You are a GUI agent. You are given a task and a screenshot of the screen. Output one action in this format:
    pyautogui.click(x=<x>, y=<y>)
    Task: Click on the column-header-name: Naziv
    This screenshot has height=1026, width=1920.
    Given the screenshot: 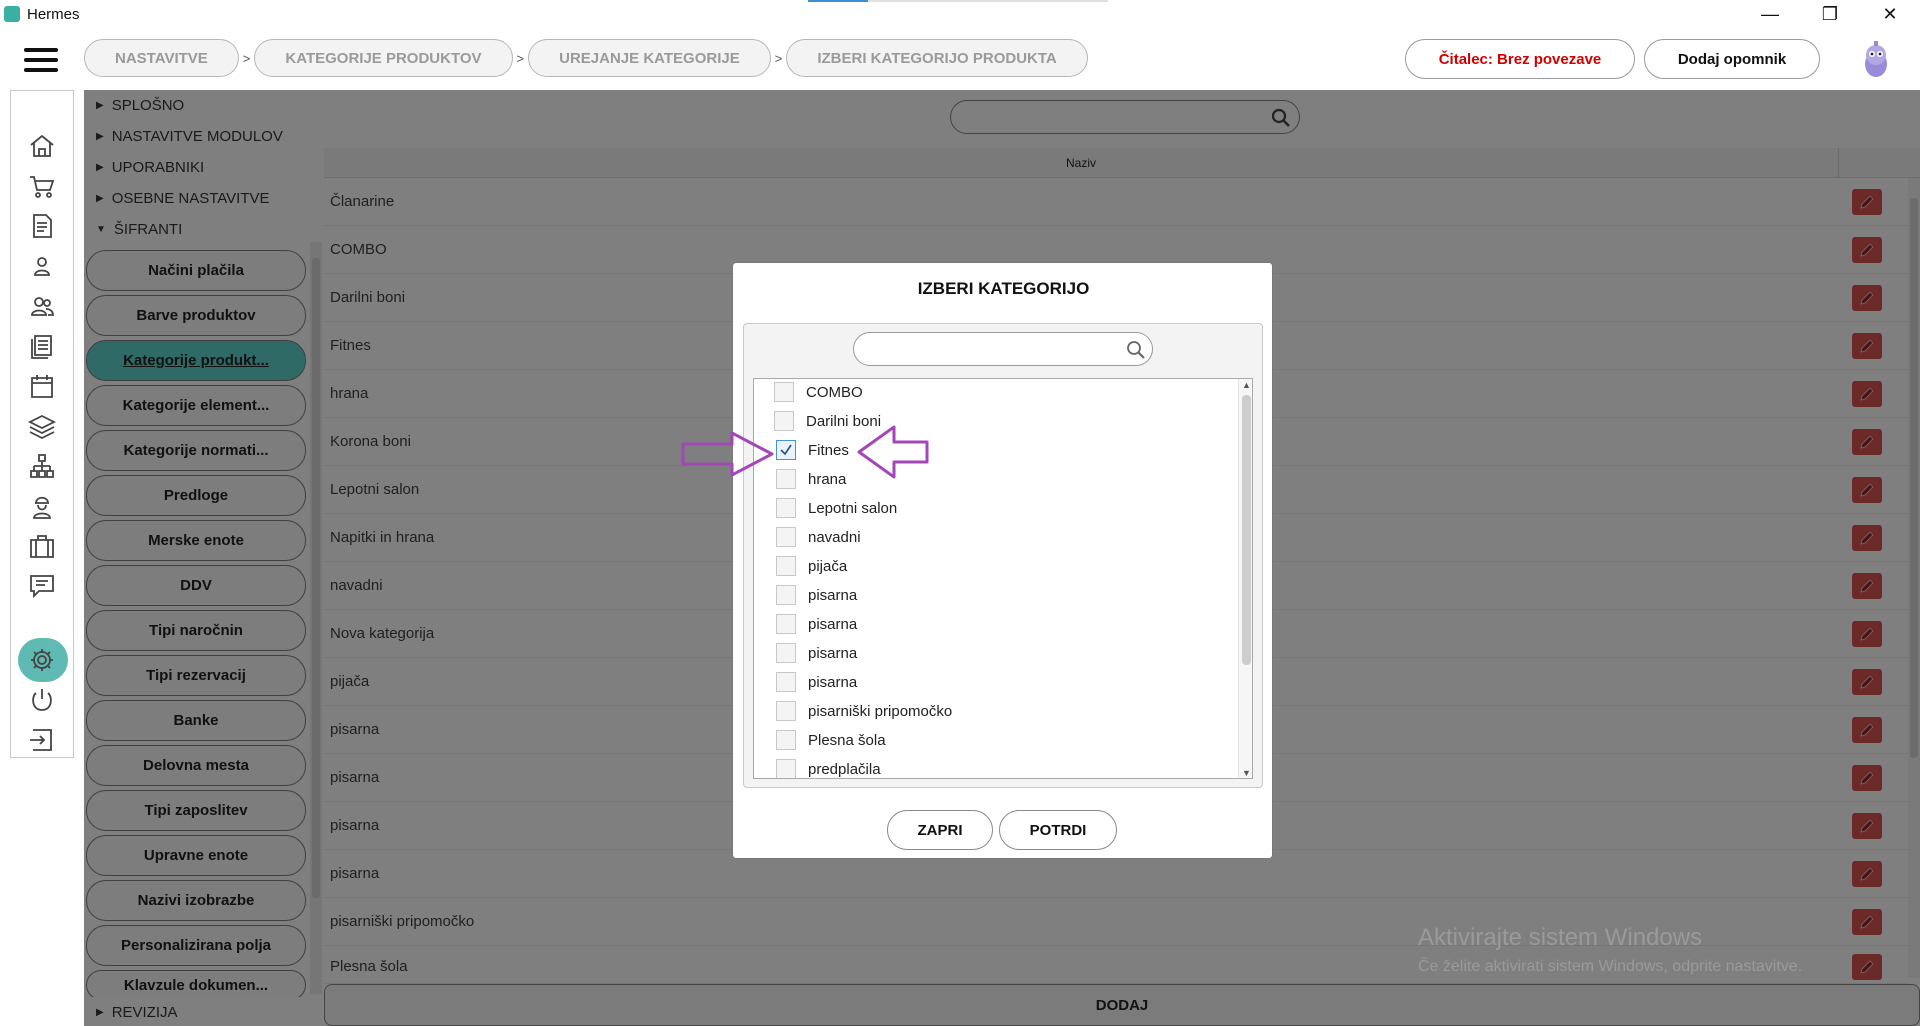 What is the action you would take?
    pyautogui.click(x=1081, y=163)
    